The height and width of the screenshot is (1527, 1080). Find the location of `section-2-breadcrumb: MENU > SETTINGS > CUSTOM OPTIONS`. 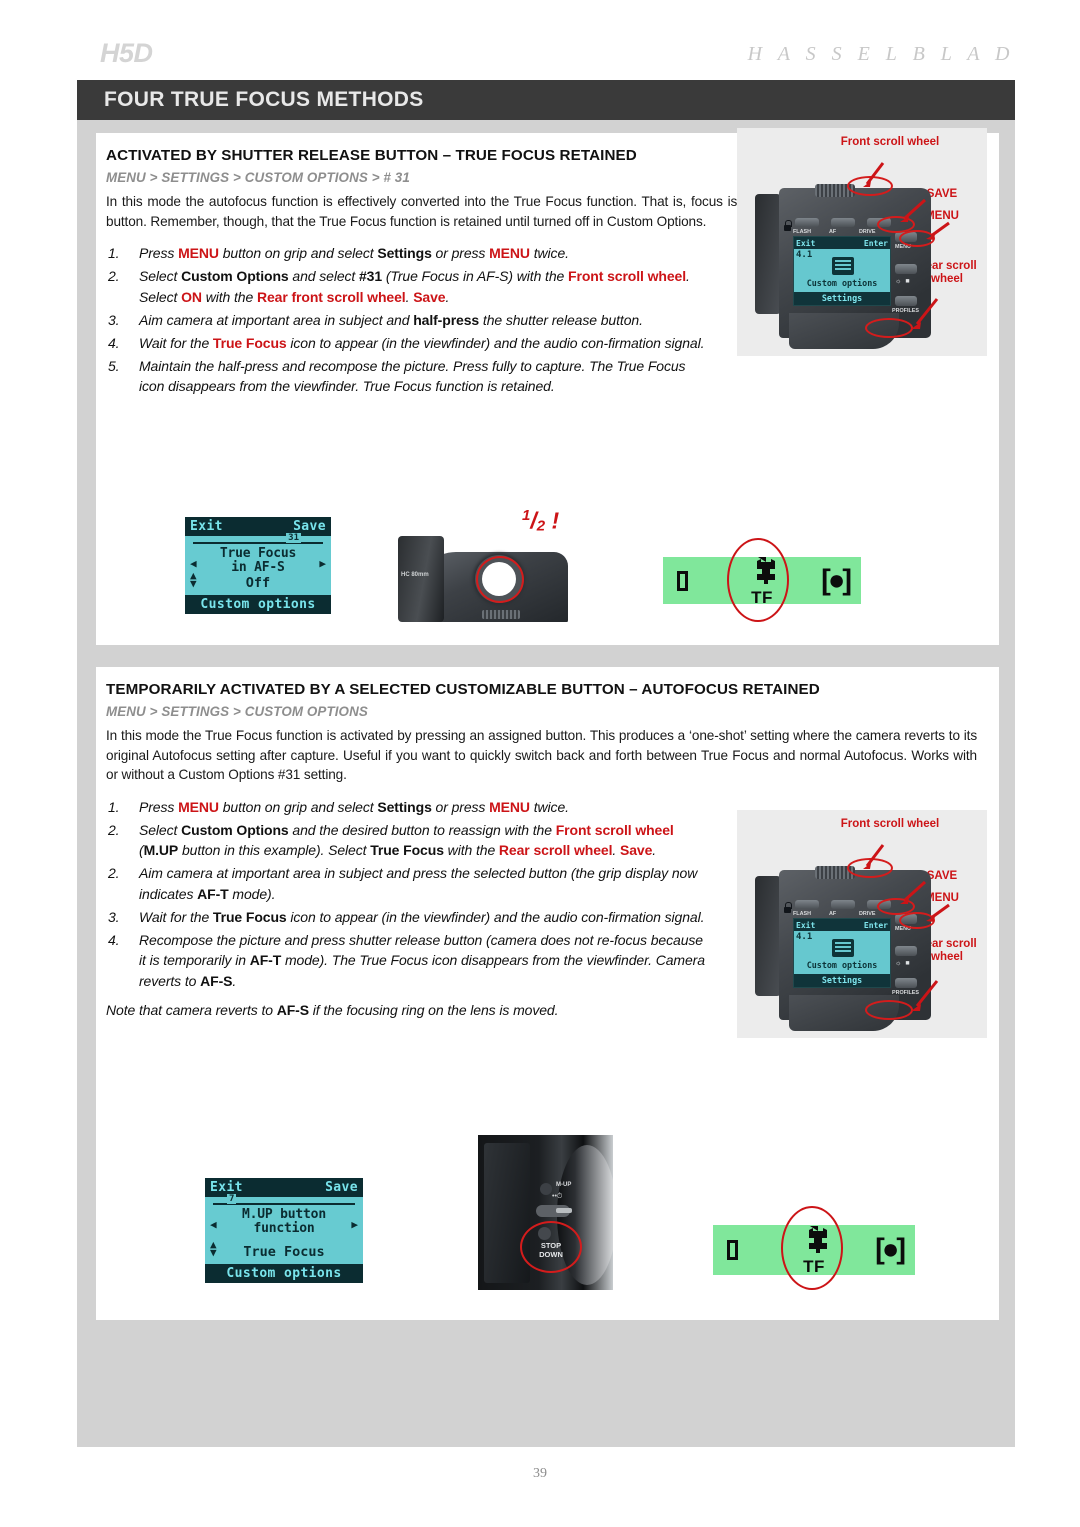

section-2-breadcrumb: MENU > SETTINGS > CUSTOM OPTIONS is located at coordinates (237, 711).